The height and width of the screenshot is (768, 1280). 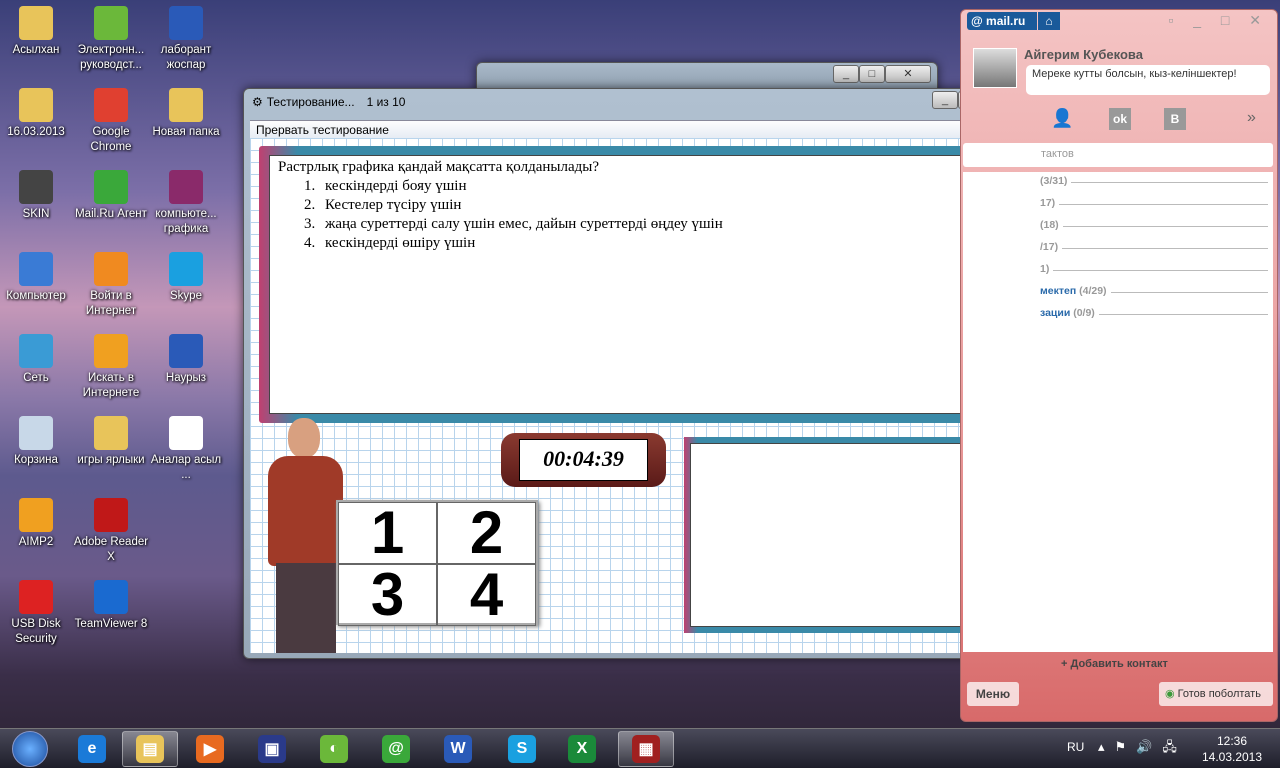 I want to click on desktop-icon-label: Войти в Интернет, so click(x=111, y=303).